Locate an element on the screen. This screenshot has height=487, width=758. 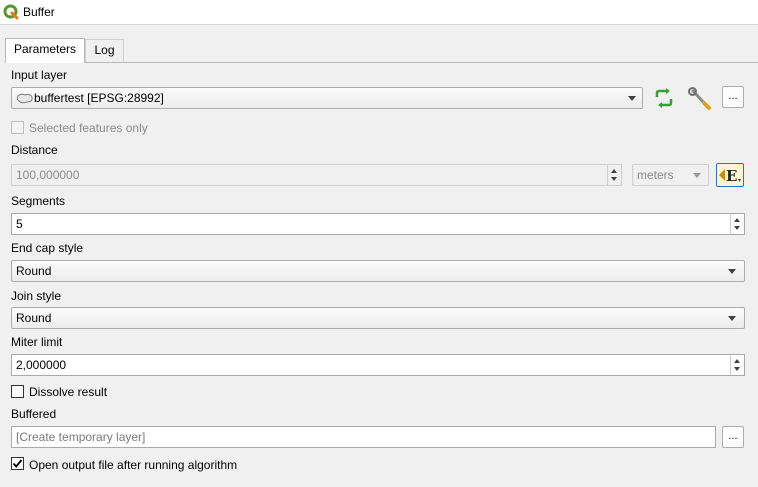
selected-features-checkbox is located at coordinates (17, 127).